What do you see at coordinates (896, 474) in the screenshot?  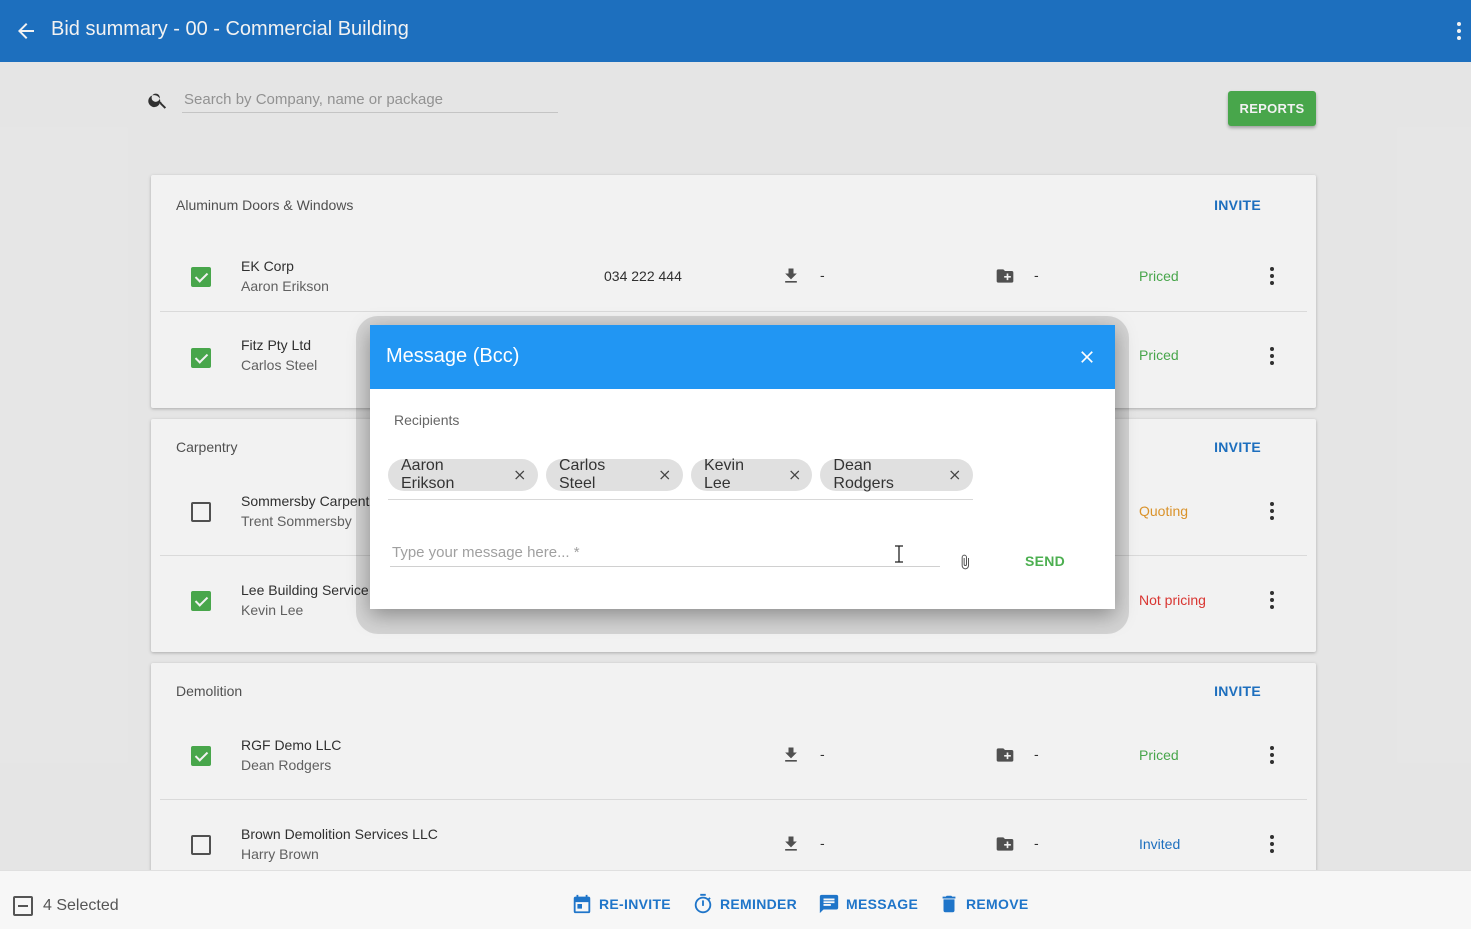 I see `recipient-chip: Dean Rodgers` at bounding box center [896, 474].